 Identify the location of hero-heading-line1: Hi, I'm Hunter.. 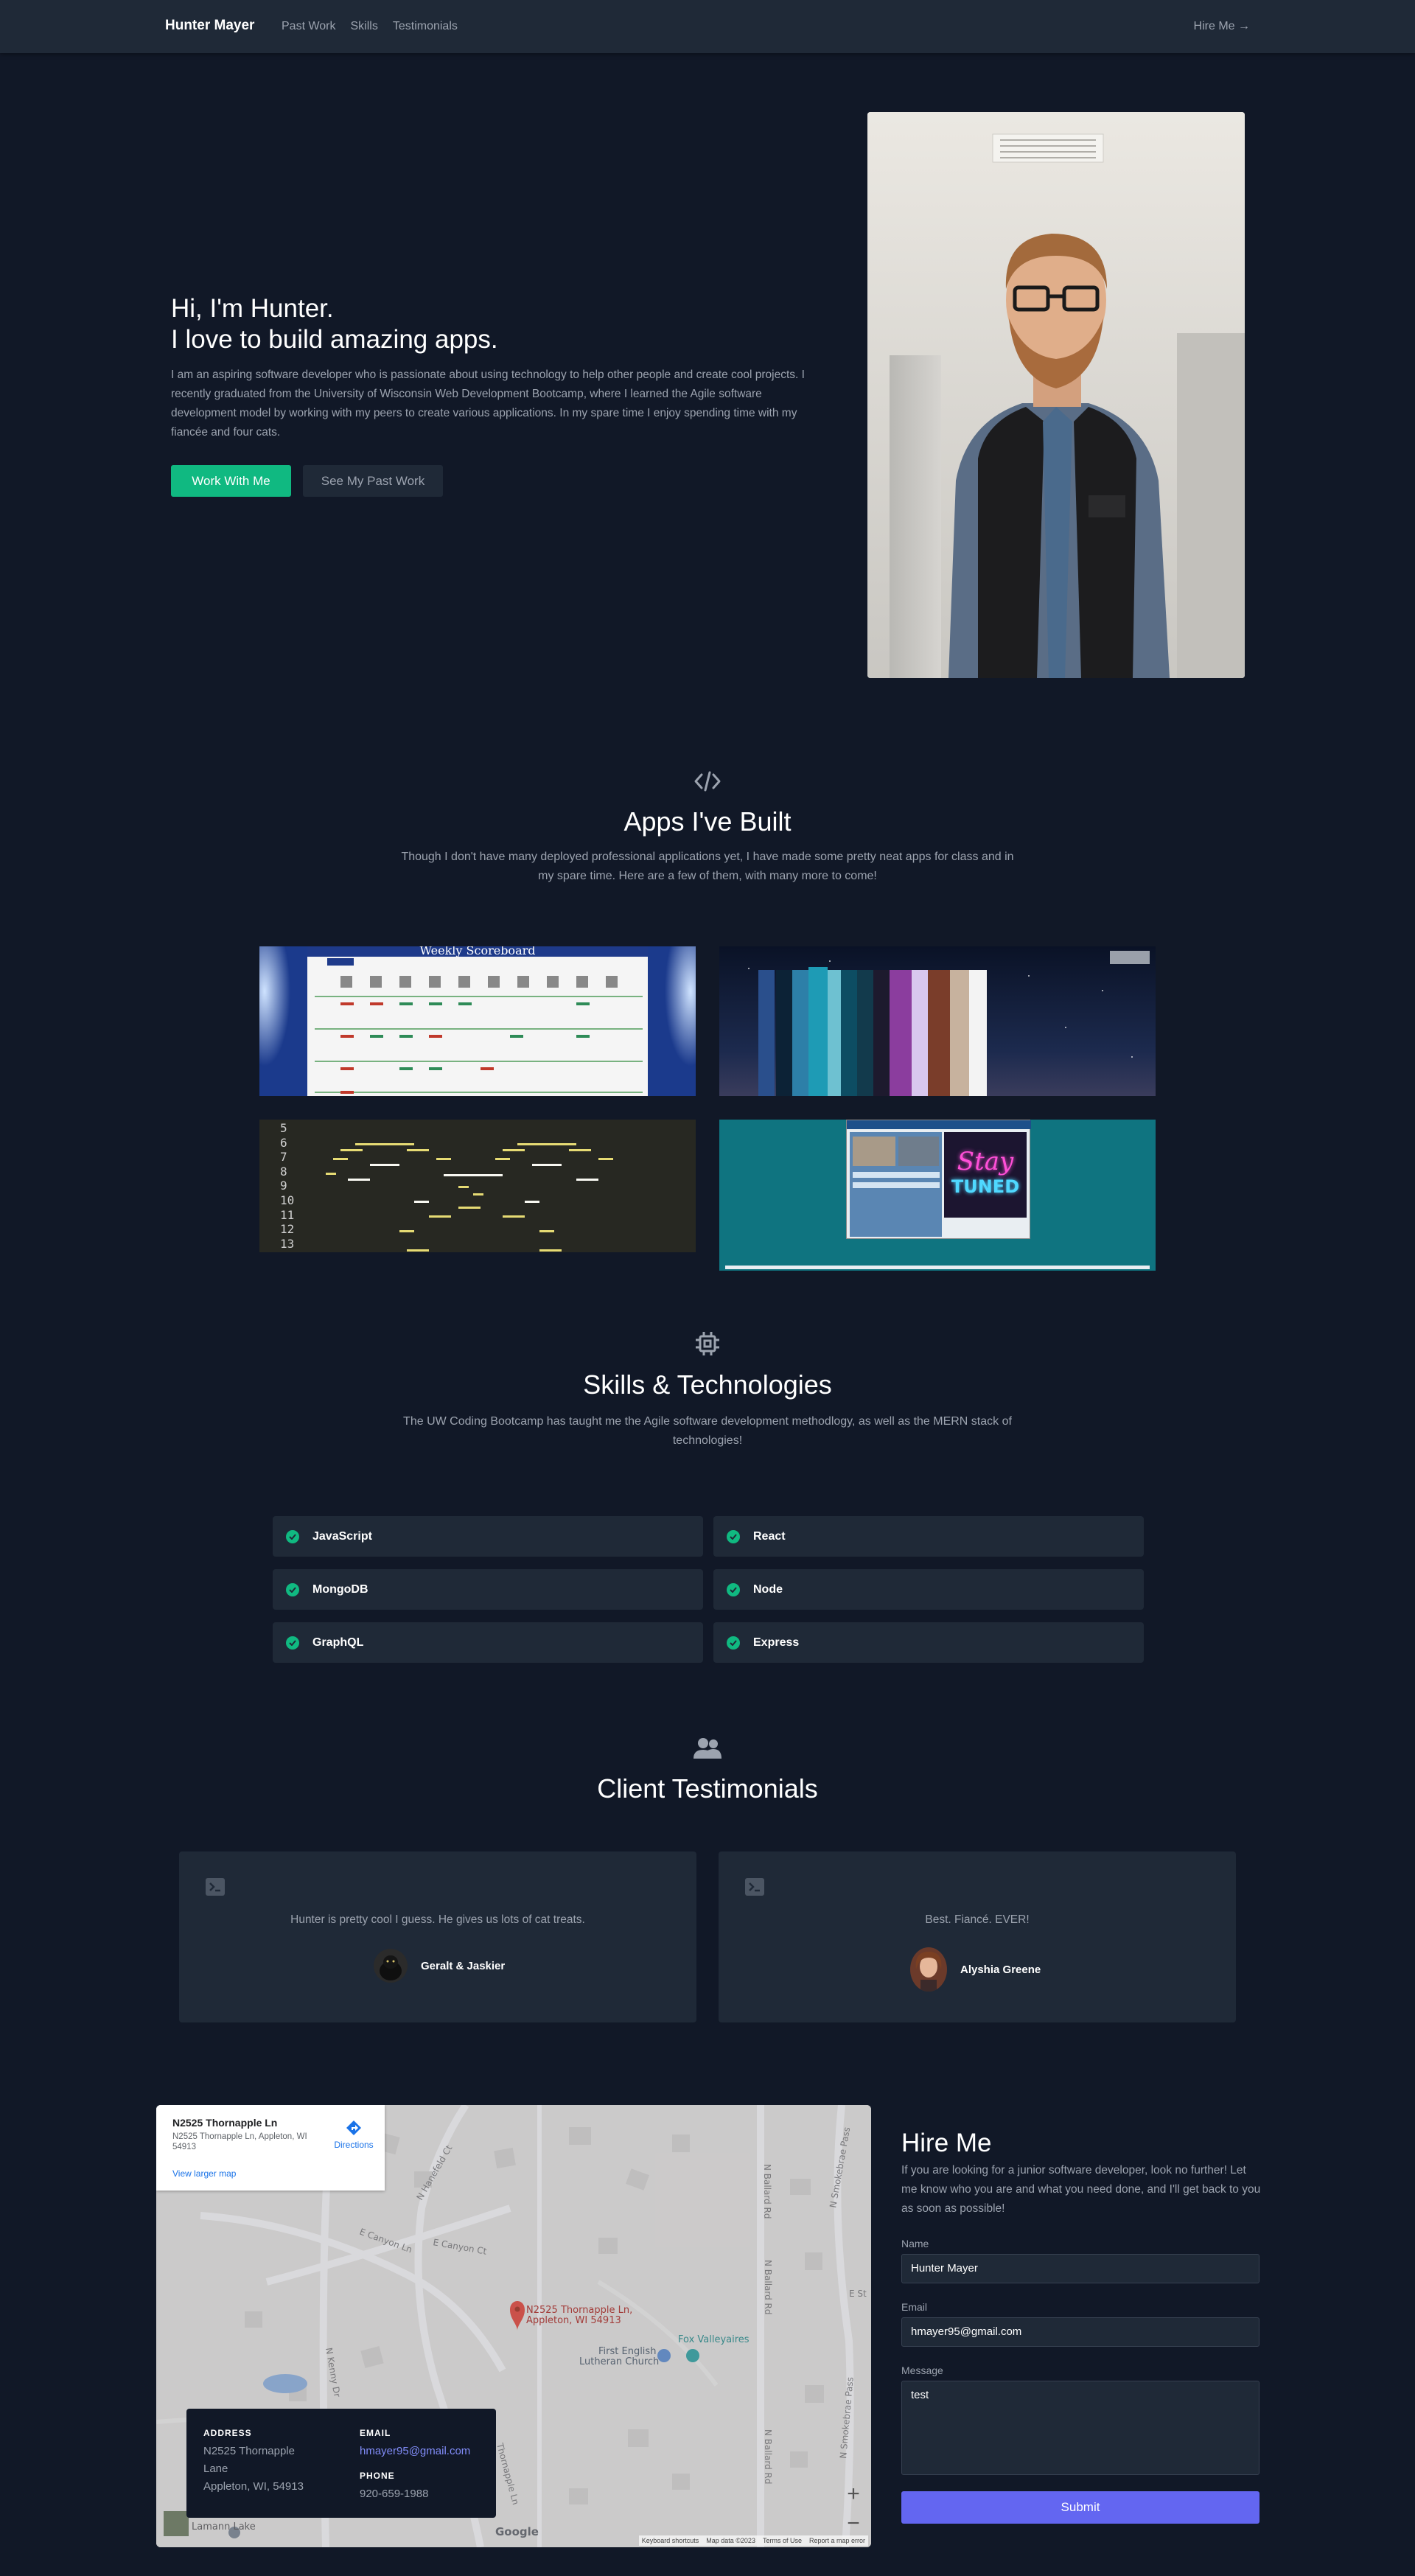
(253, 308).